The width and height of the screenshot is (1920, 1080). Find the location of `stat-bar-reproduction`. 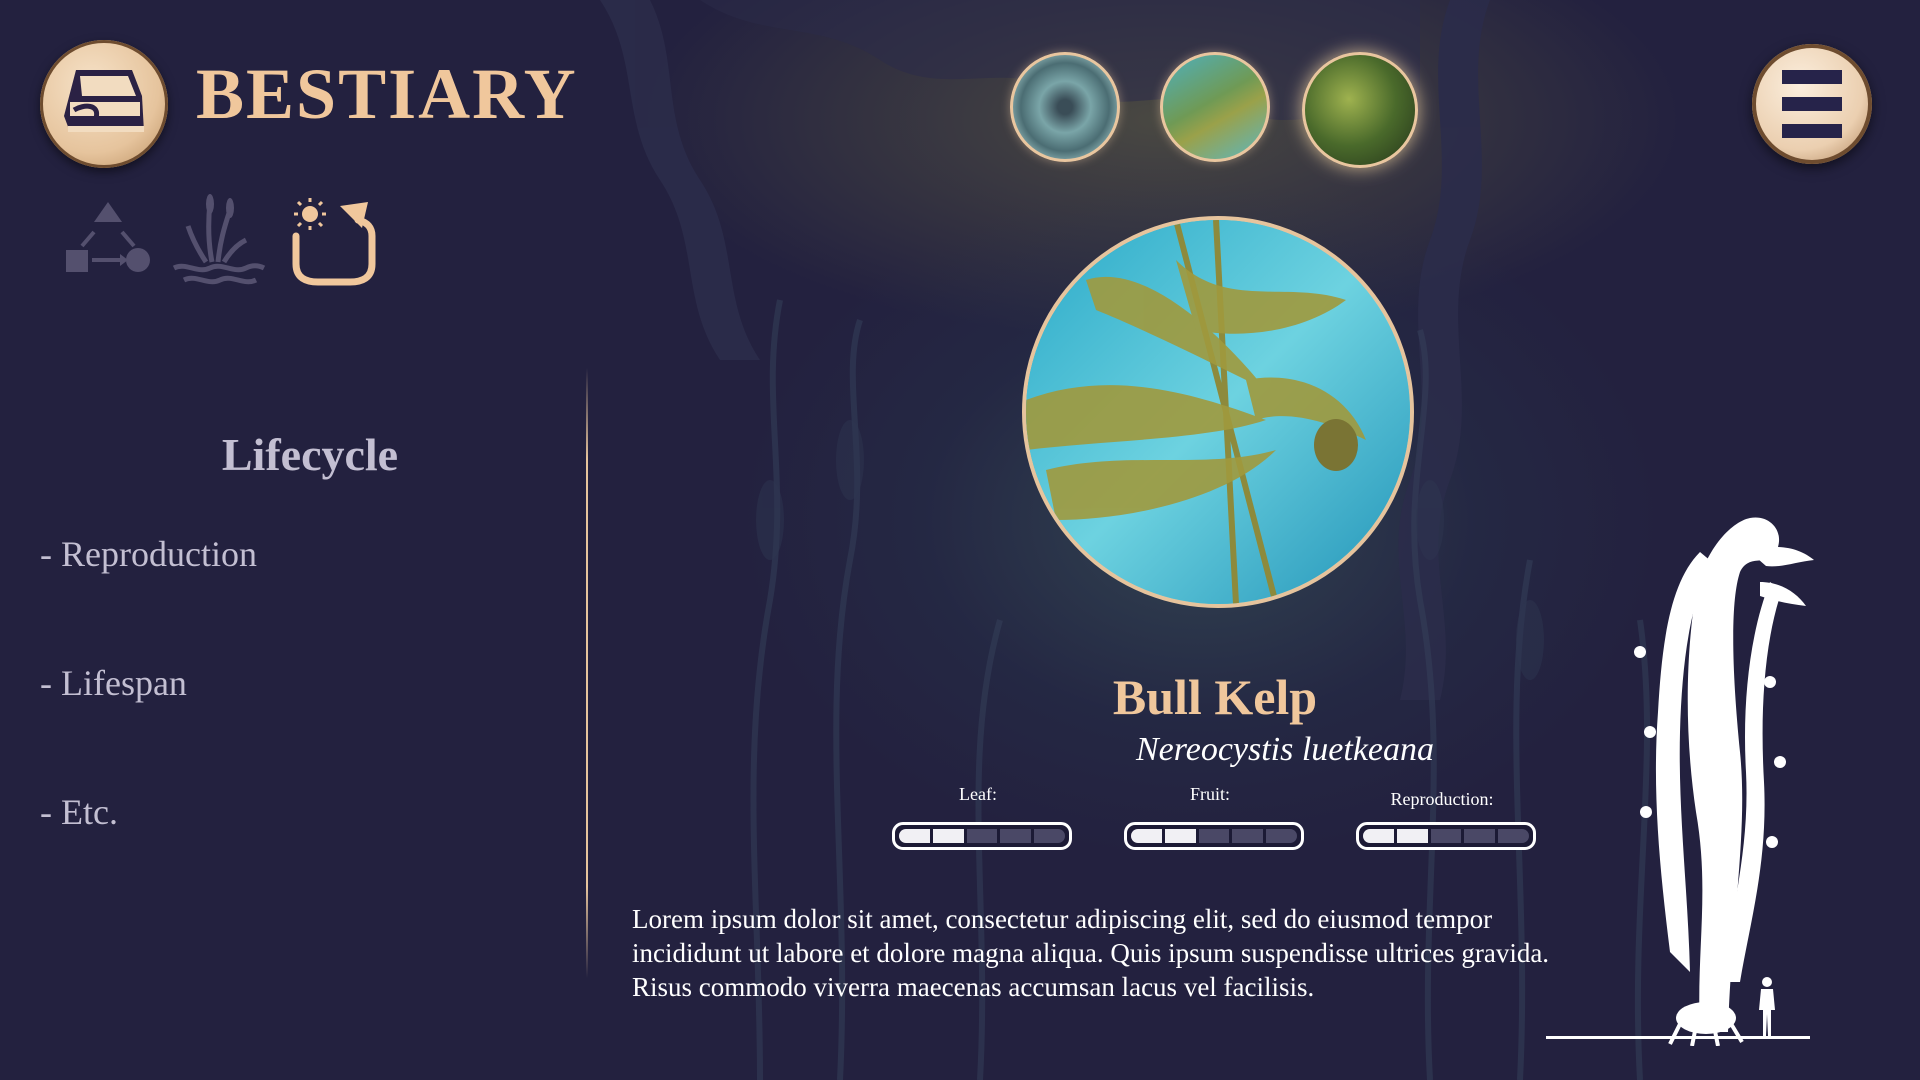

stat-bar-reproduction is located at coordinates (1446, 836).